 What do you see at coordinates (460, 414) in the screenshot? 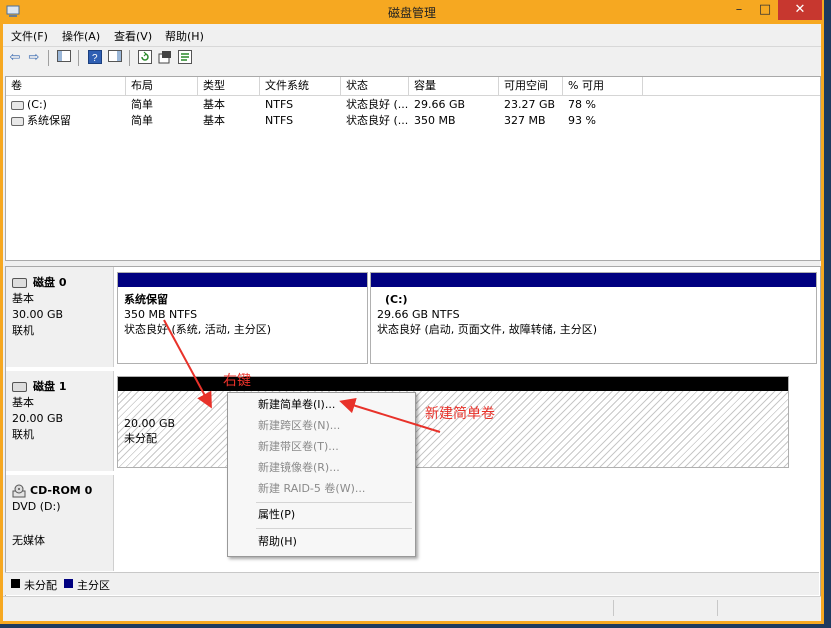
I see `annotation-new-simple-volume: 新建简单卷` at bounding box center [460, 414].